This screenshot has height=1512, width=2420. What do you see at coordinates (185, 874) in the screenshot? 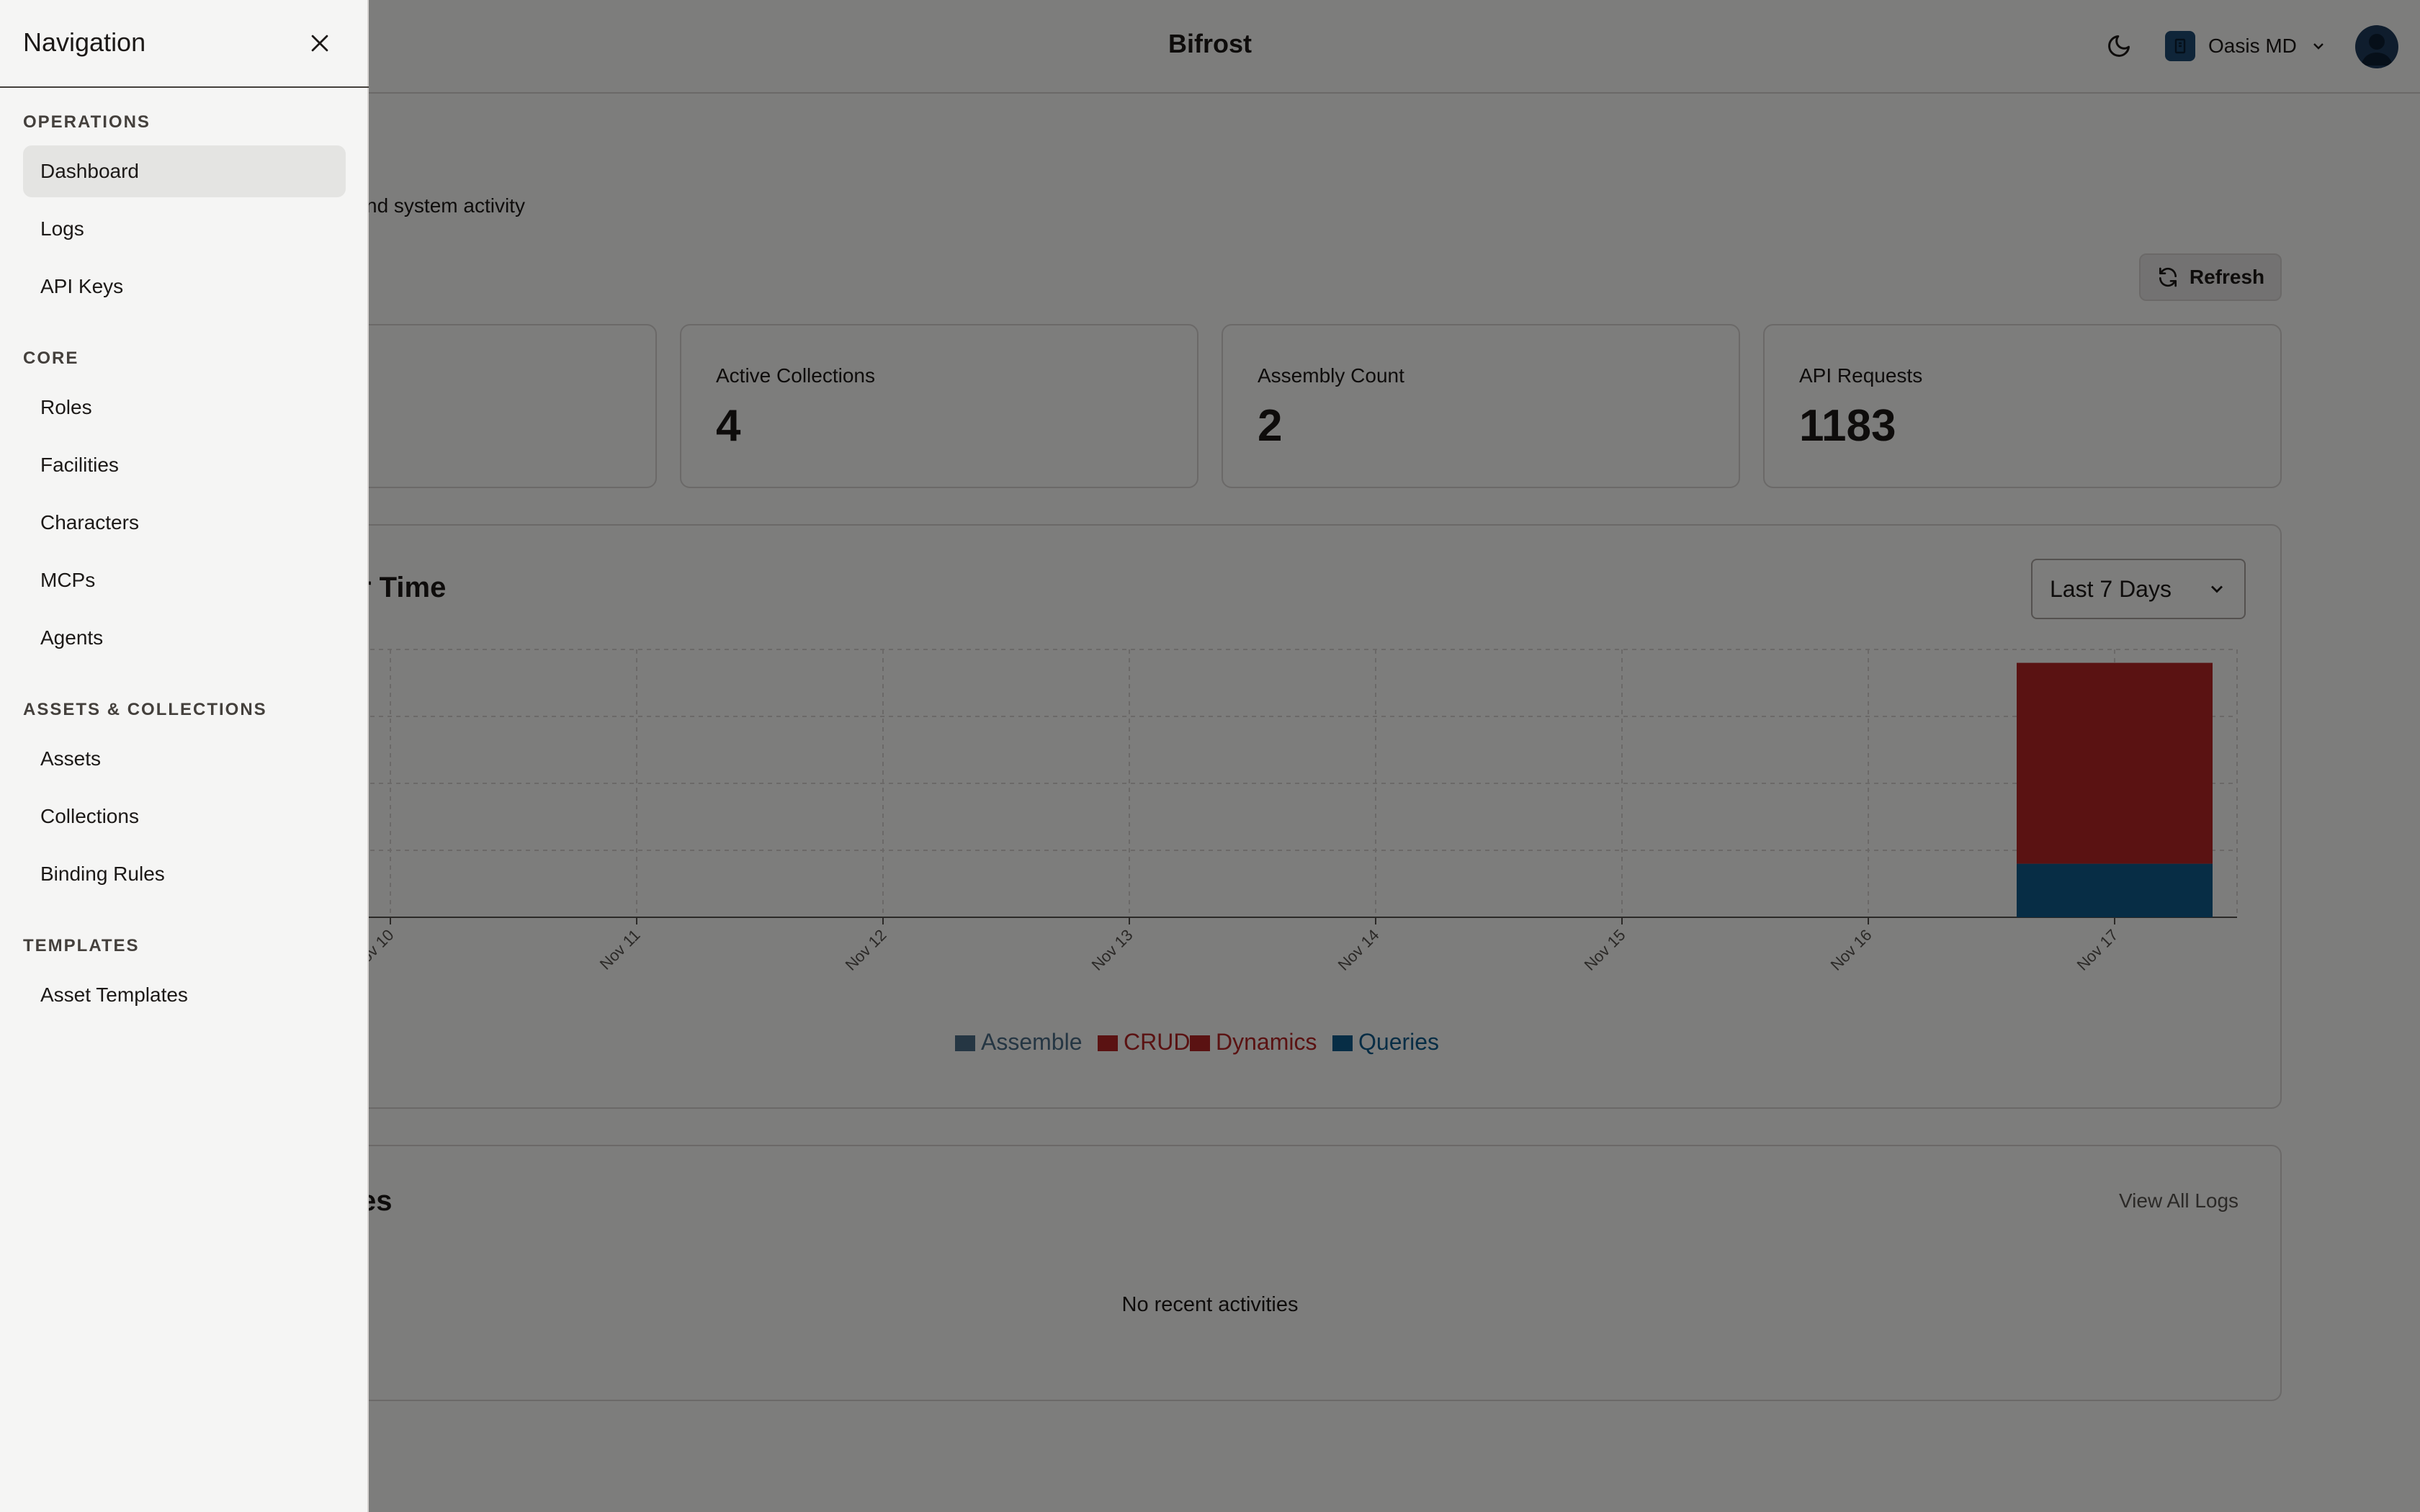
I see `nav-item-binding-rules: Binding Rules` at bounding box center [185, 874].